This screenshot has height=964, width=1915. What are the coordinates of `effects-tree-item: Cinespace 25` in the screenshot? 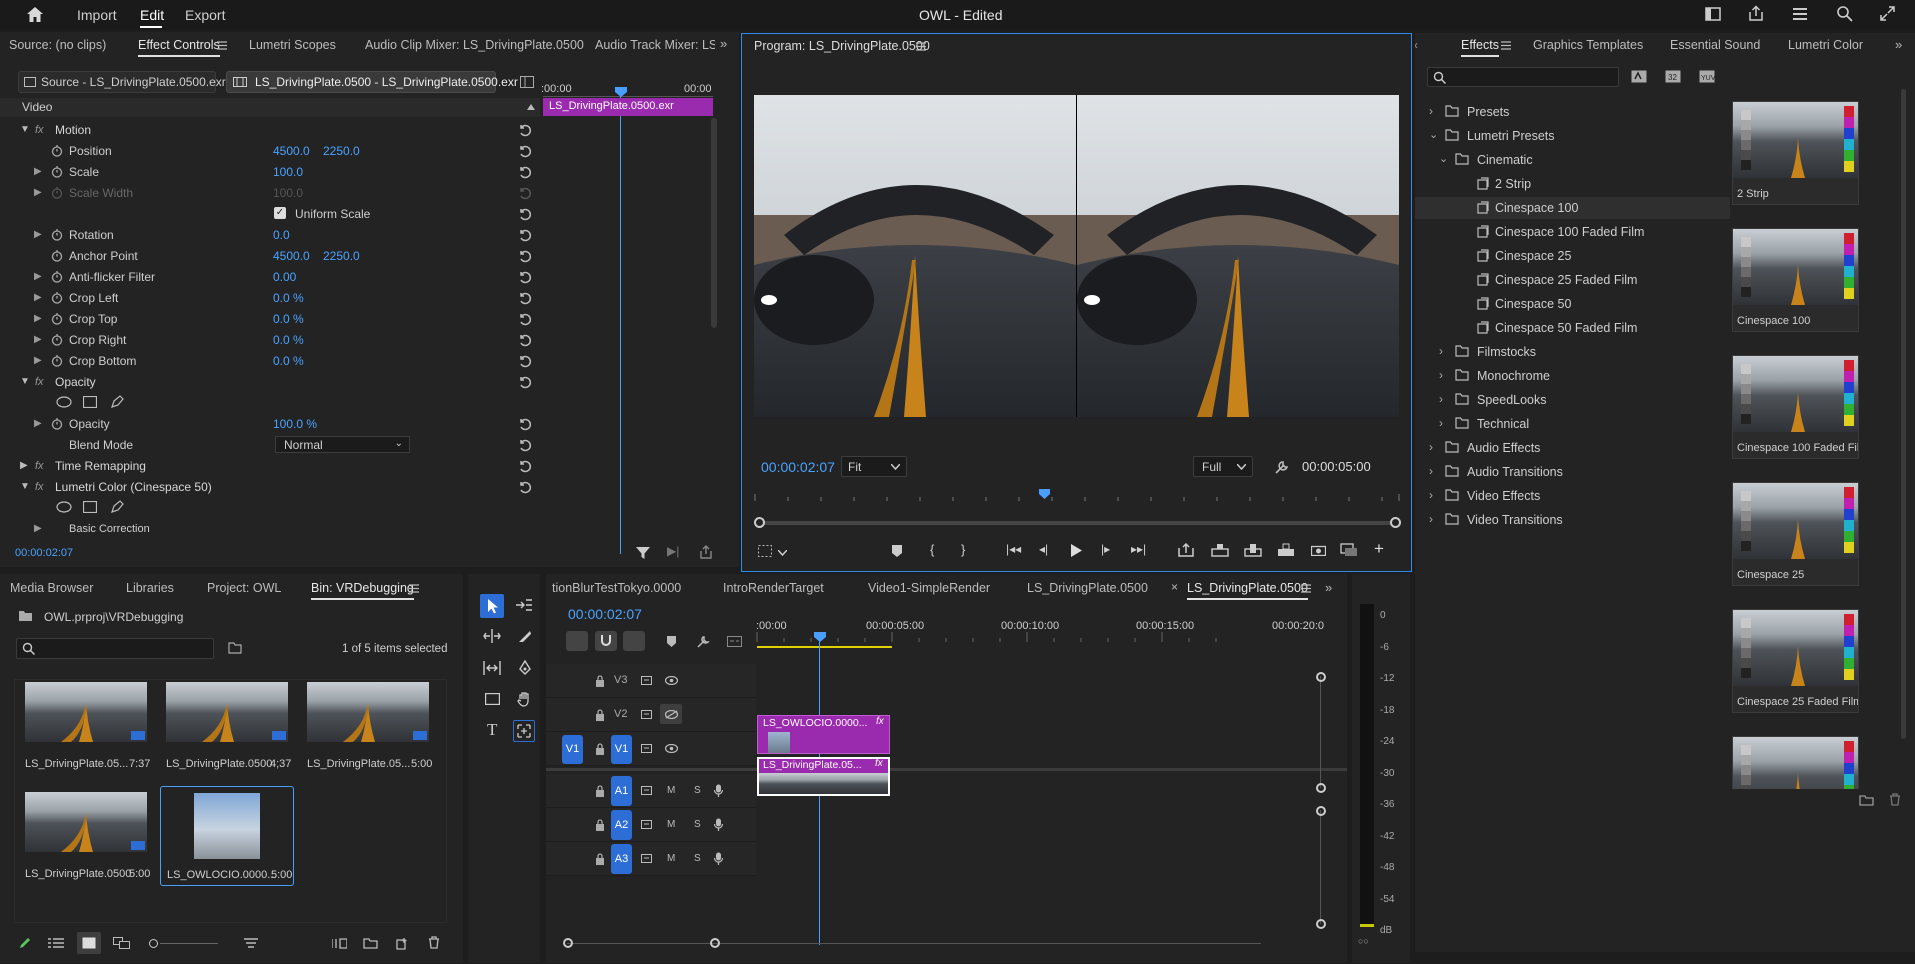 It's located at (1572, 256).